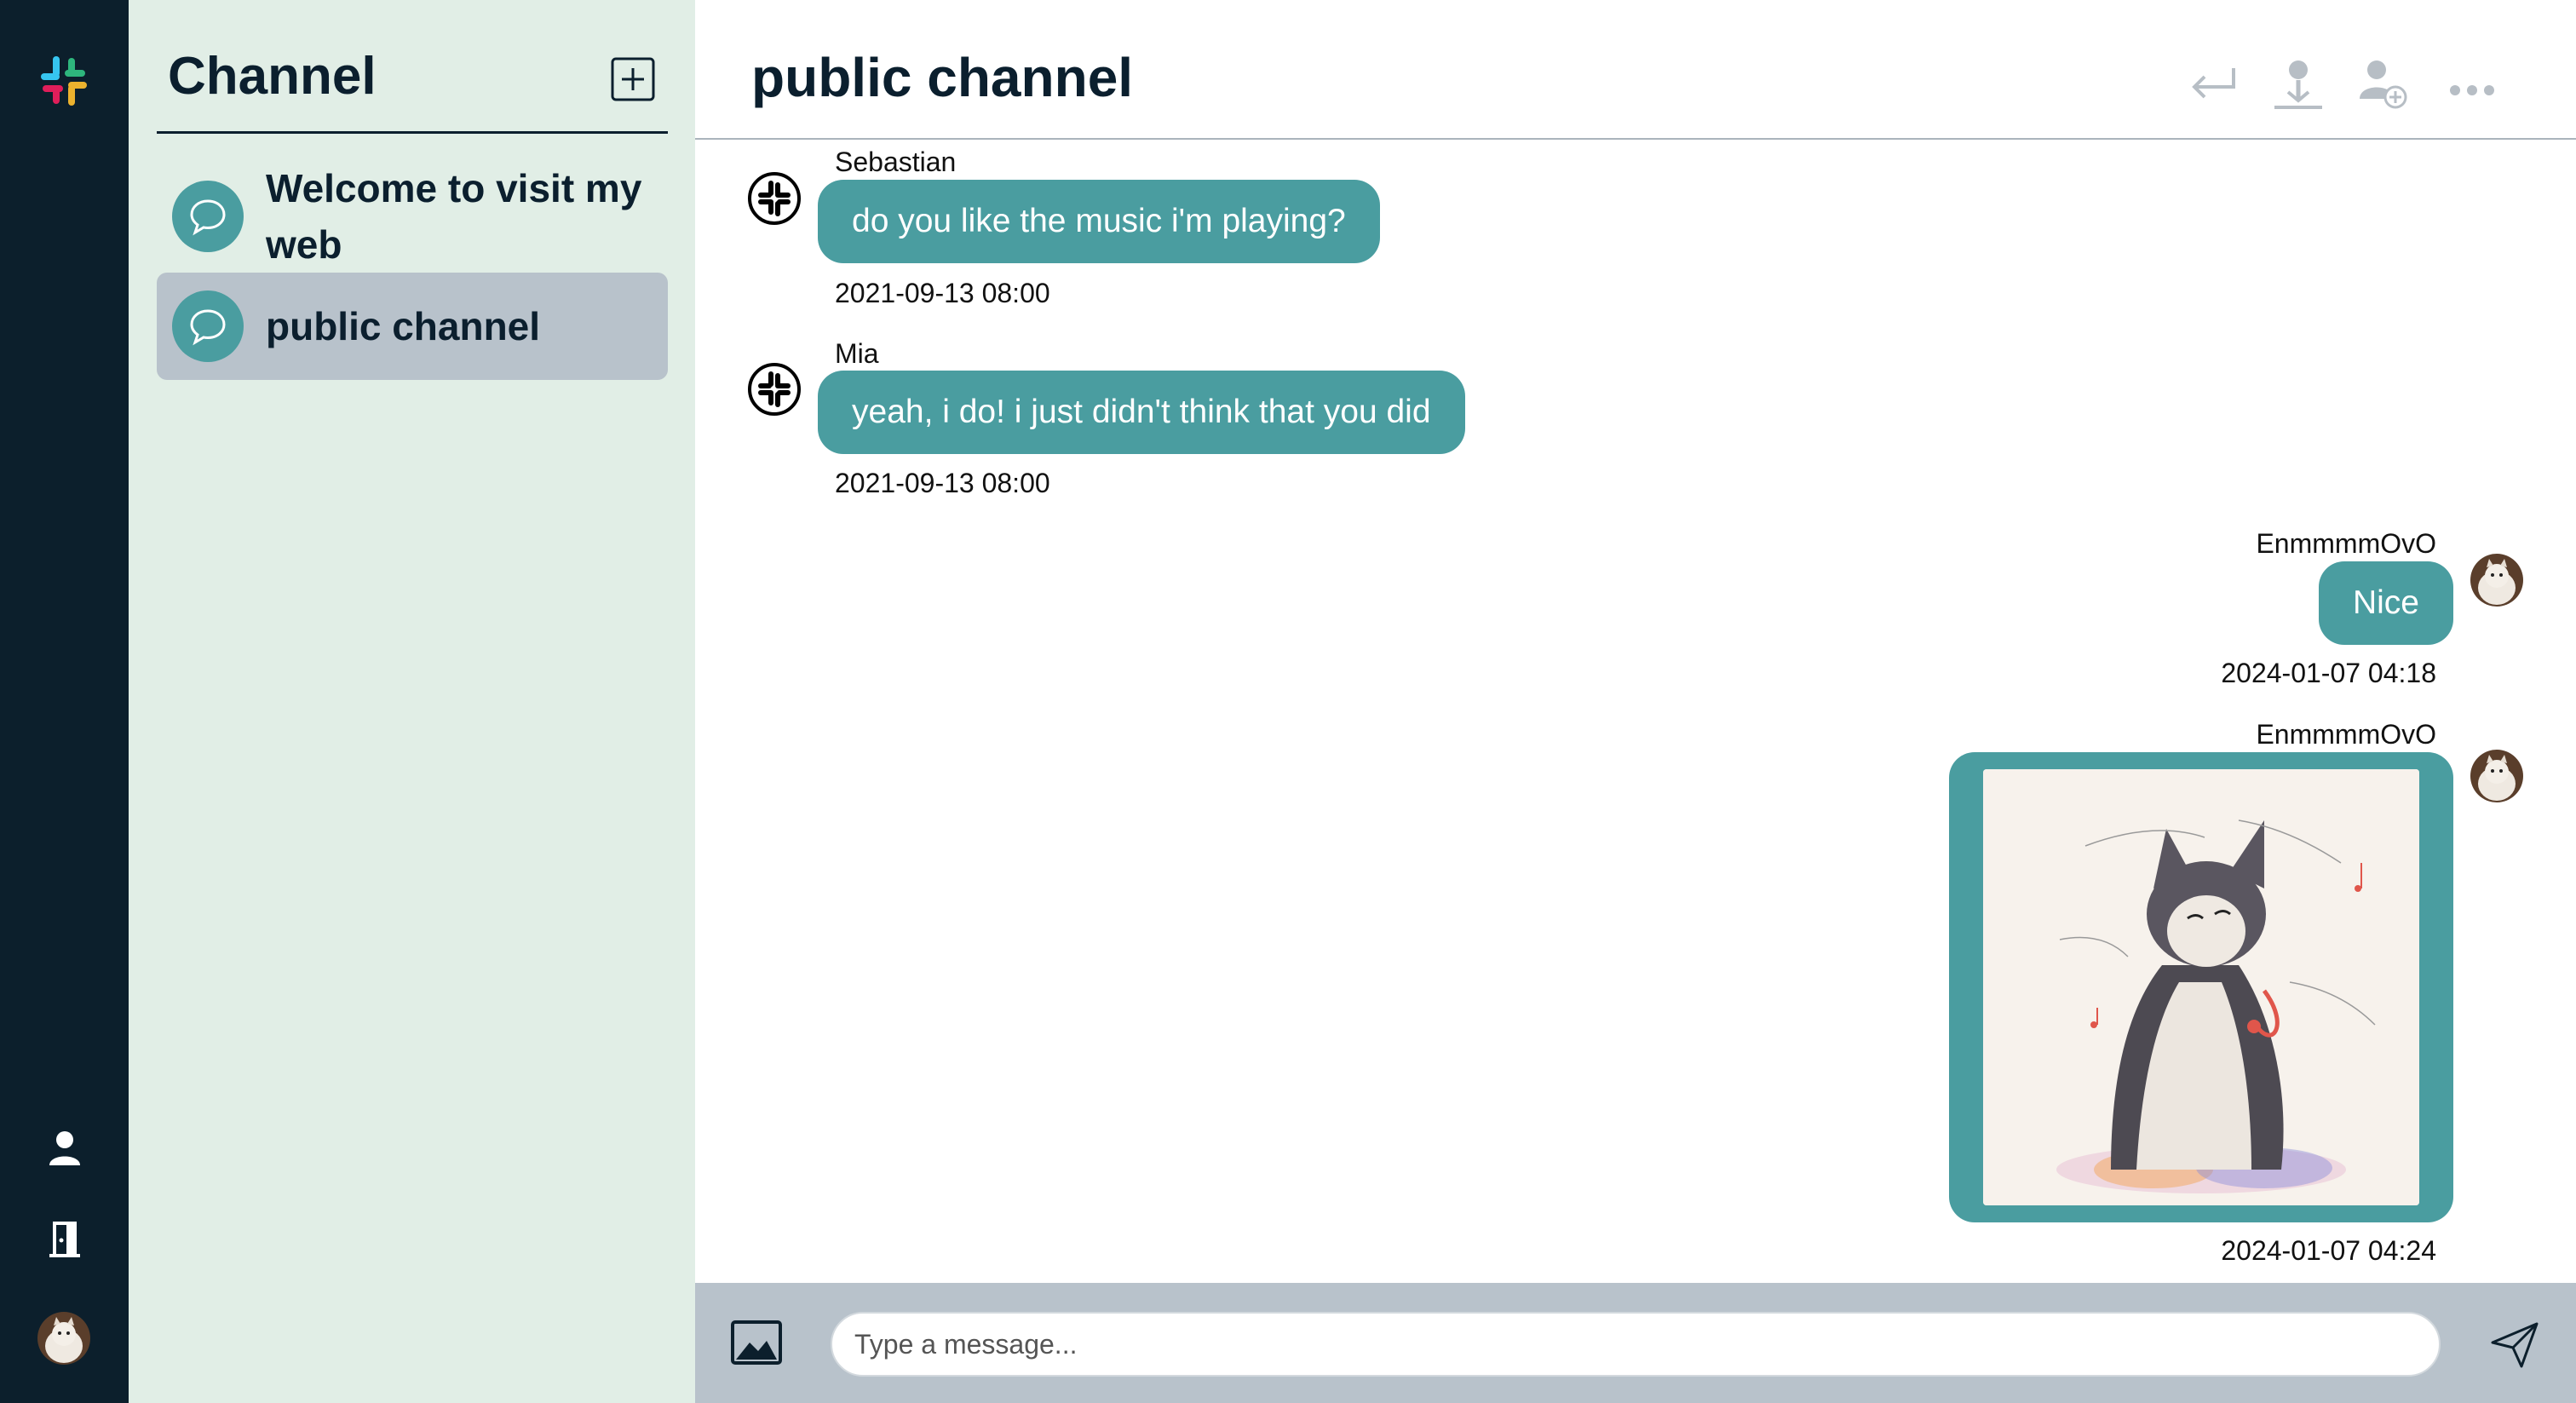  I want to click on sidebar-divider, so click(413, 133).